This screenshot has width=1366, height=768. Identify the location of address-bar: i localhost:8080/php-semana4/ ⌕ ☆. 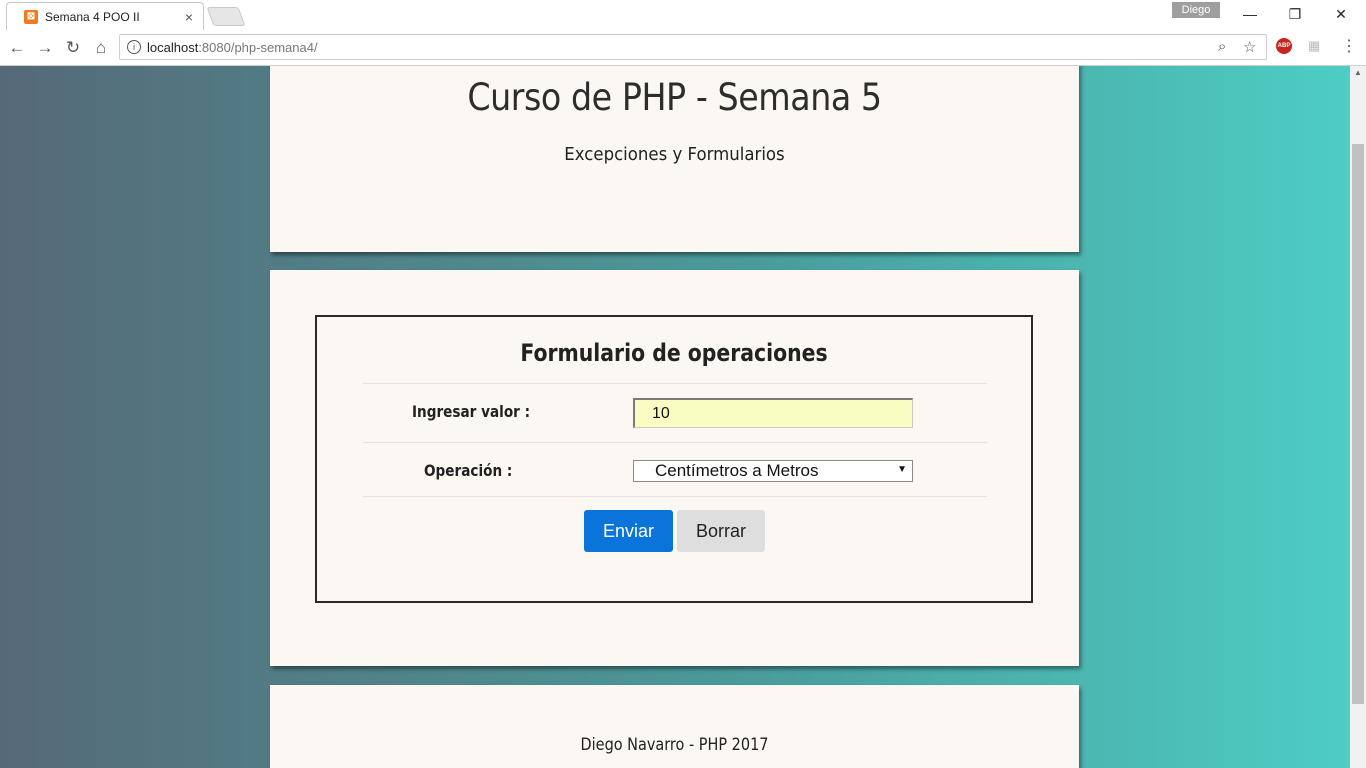
(693, 47).